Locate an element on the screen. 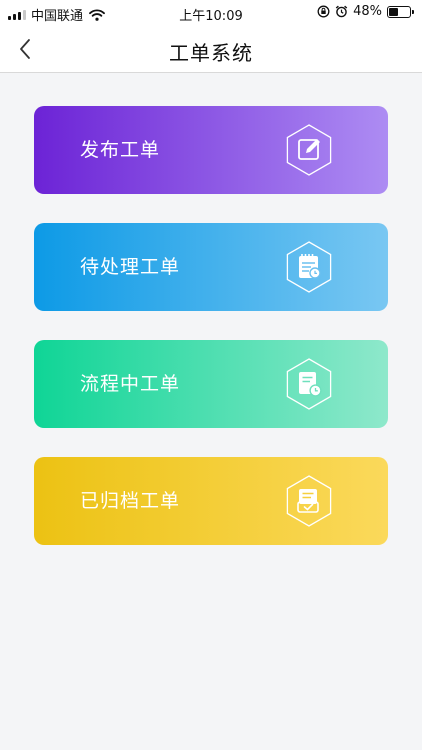 The height and width of the screenshot is (750, 422). status-bar: 中国联通 上午10:09 48% is located at coordinates (211, 13).